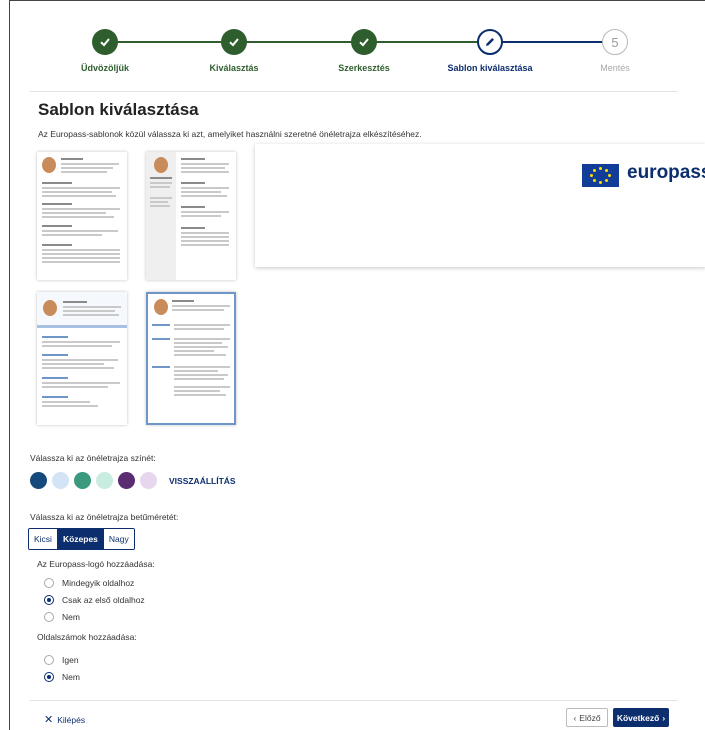  I want to click on step-selection: Kiválasztás, so click(234, 51).